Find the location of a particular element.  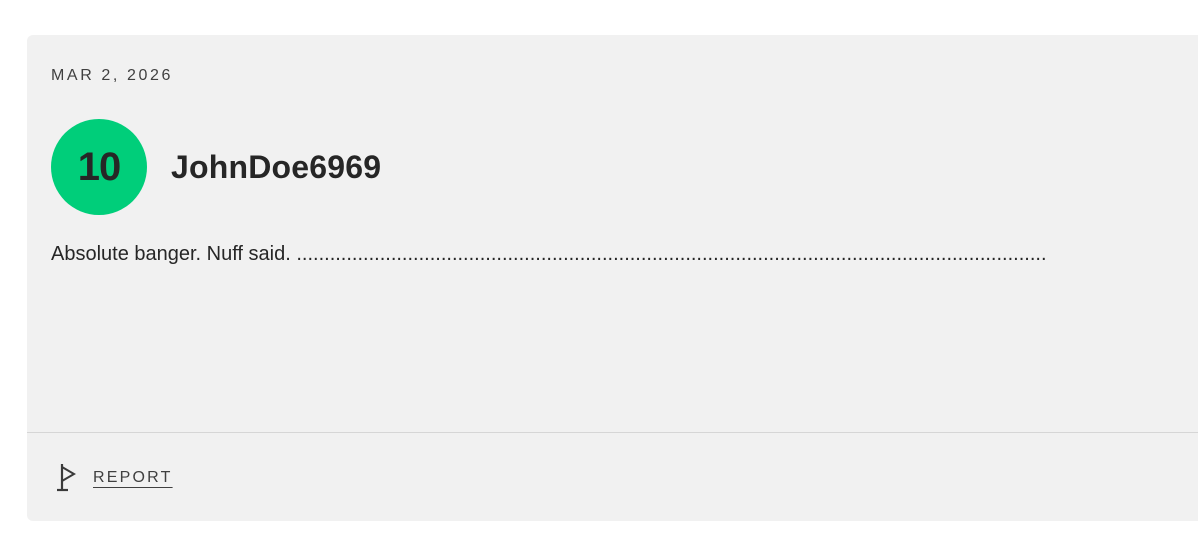

username: JohnDoe6969 is located at coordinates (276, 167).